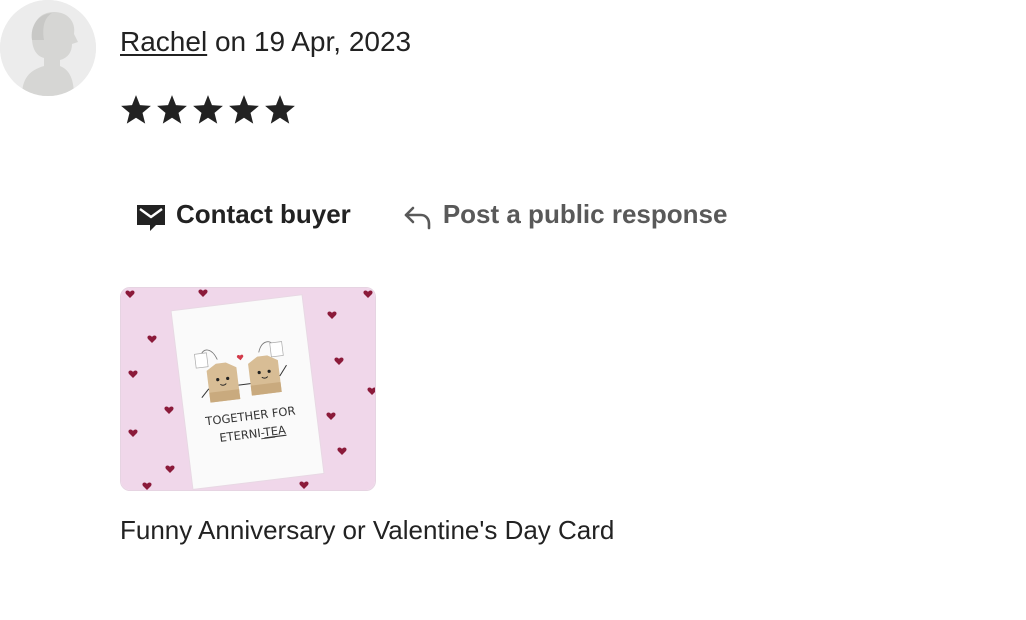  Describe the element at coordinates (418, 216) in the screenshot. I see `reply-arrow-icon` at that location.